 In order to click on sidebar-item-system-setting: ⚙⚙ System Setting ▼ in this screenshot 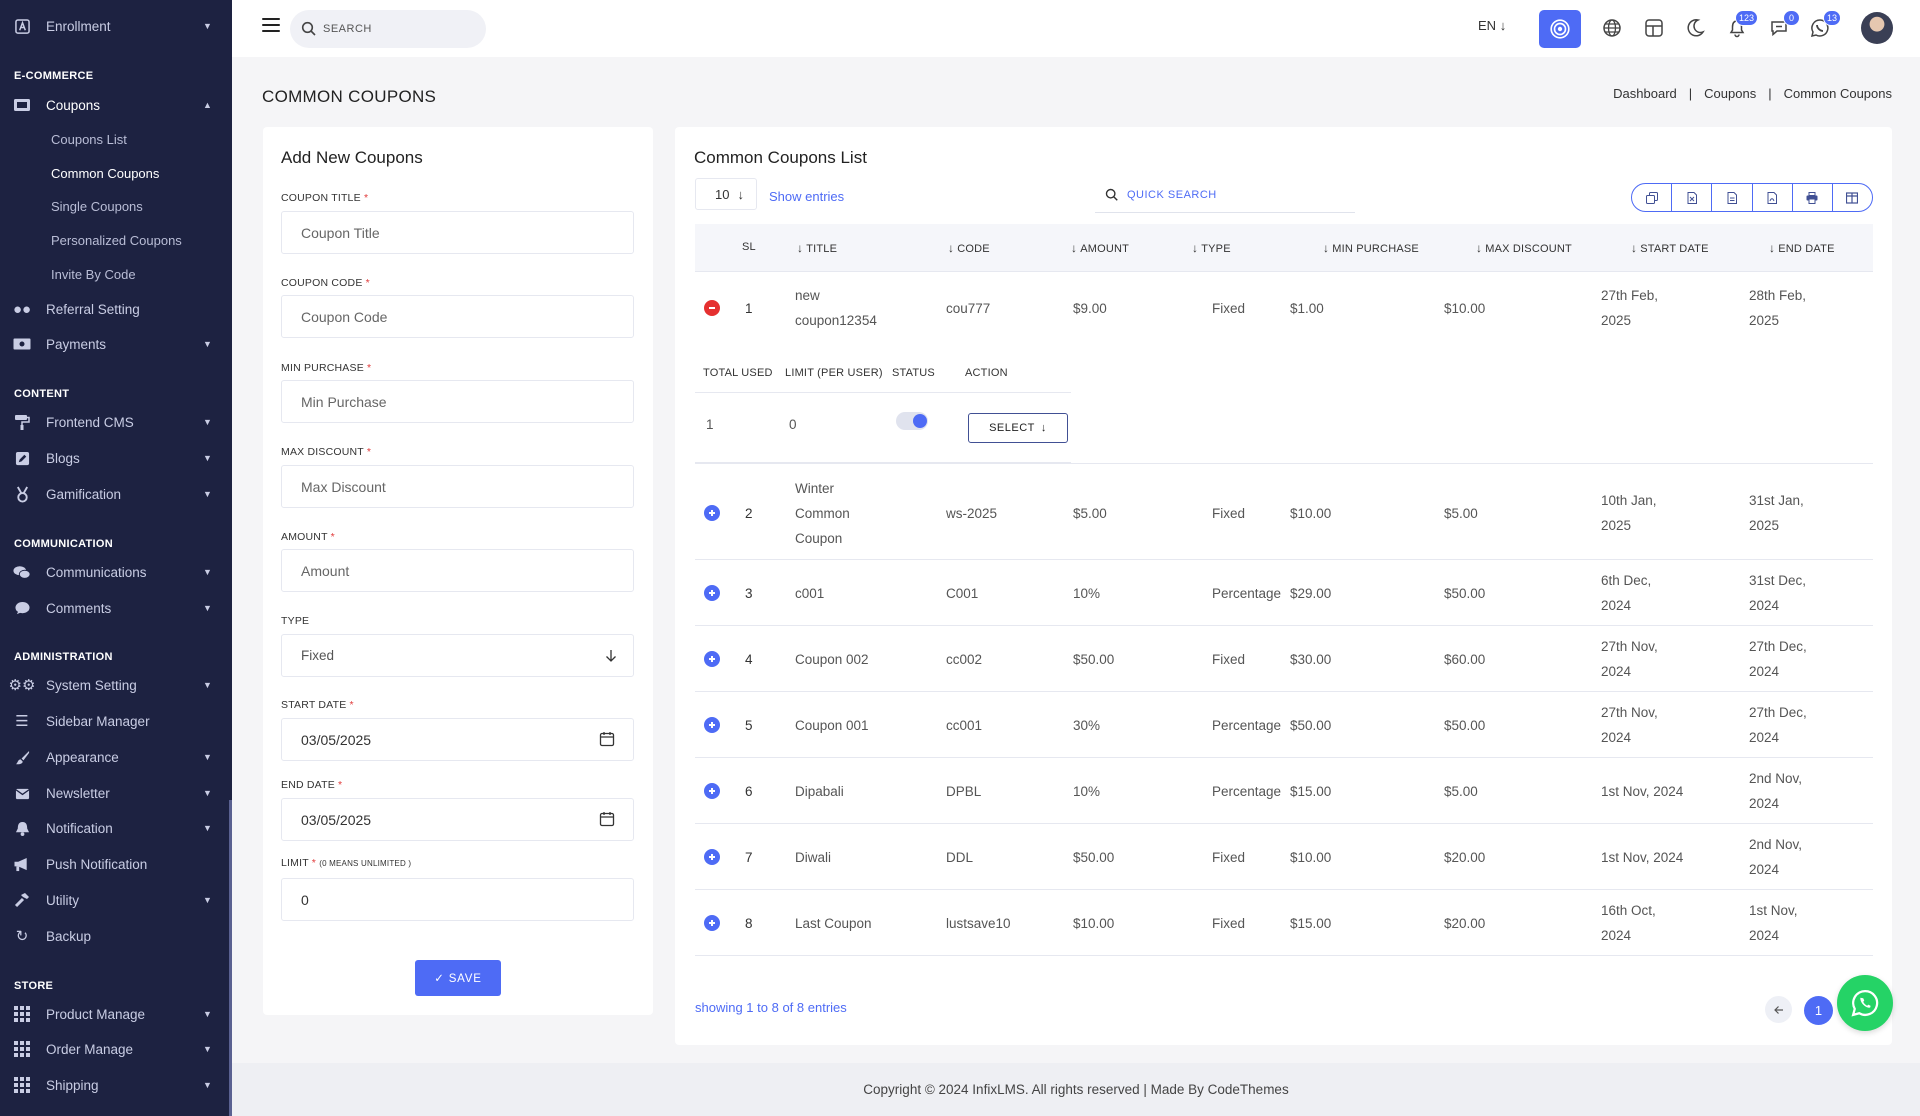, I will do `click(116, 685)`.